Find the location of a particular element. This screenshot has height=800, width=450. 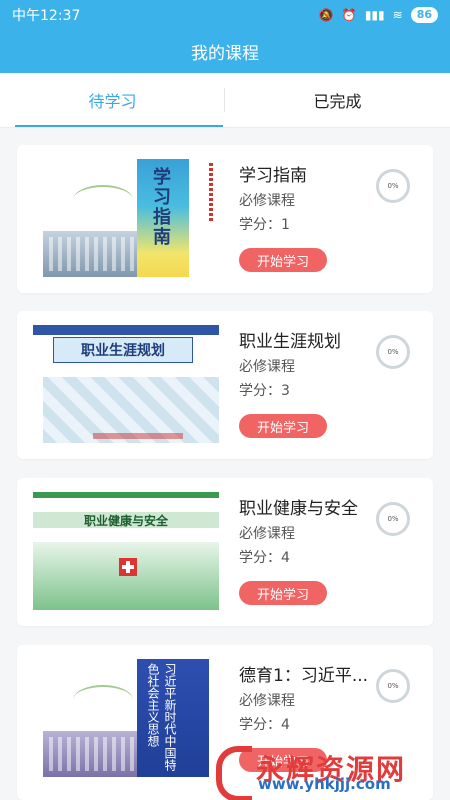

watermark-url: www.yhkjjj.com is located at coordinates (324, 784).